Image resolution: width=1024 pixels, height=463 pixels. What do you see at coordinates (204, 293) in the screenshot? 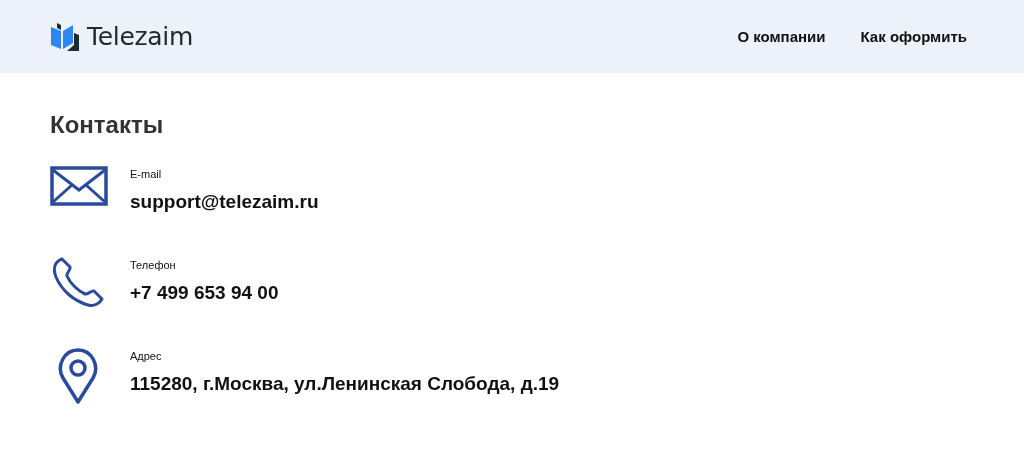
I see `contact-value: +7 499 653 94 00` at bounding box center [204, 293].